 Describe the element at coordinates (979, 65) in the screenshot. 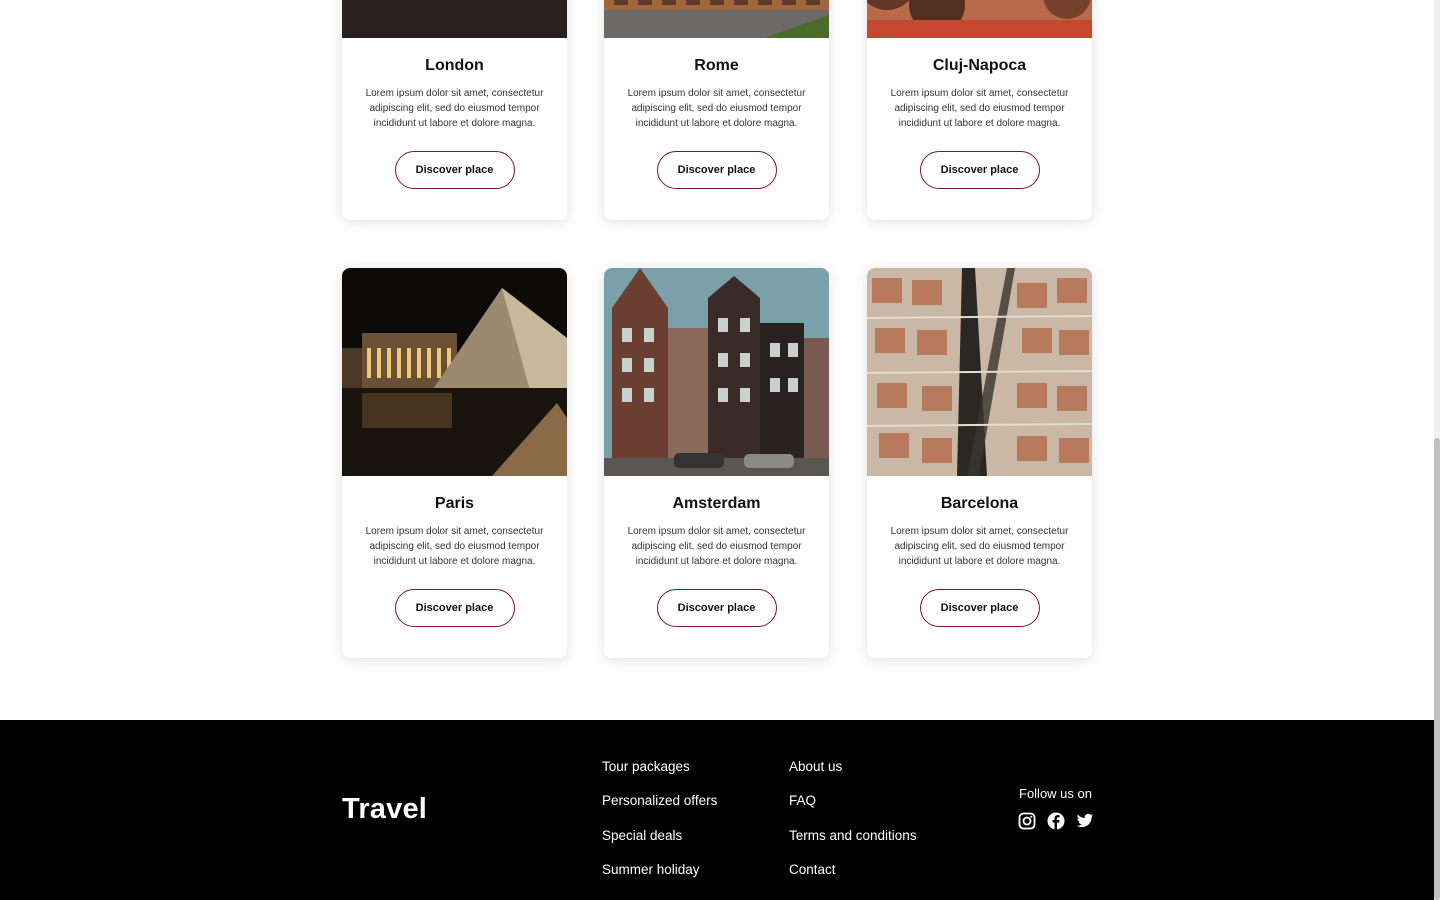

I see `card-title: Cluj-Napoca` at that location.